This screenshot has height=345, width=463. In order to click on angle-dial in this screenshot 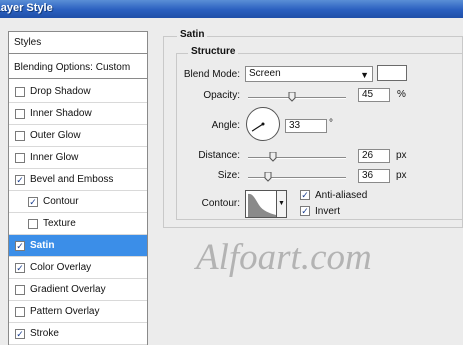, I will do `click(263, 124)`.